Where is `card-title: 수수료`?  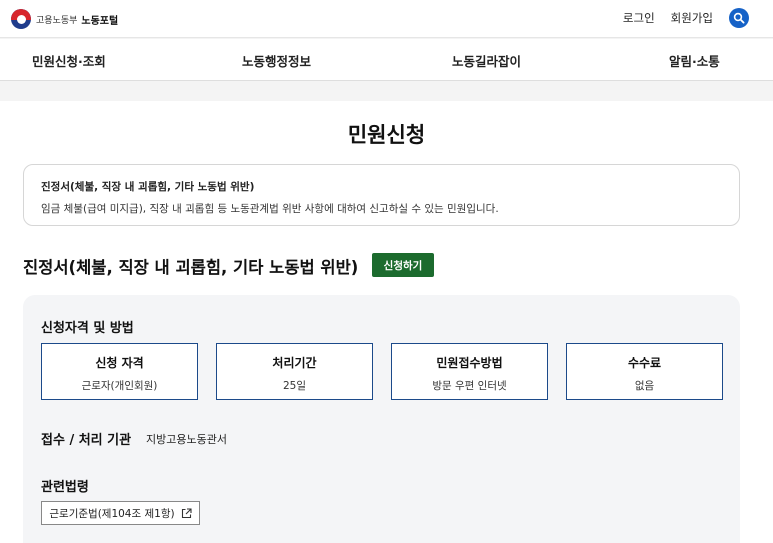
card-title: 수수료 is located at coordinates (644, 363).